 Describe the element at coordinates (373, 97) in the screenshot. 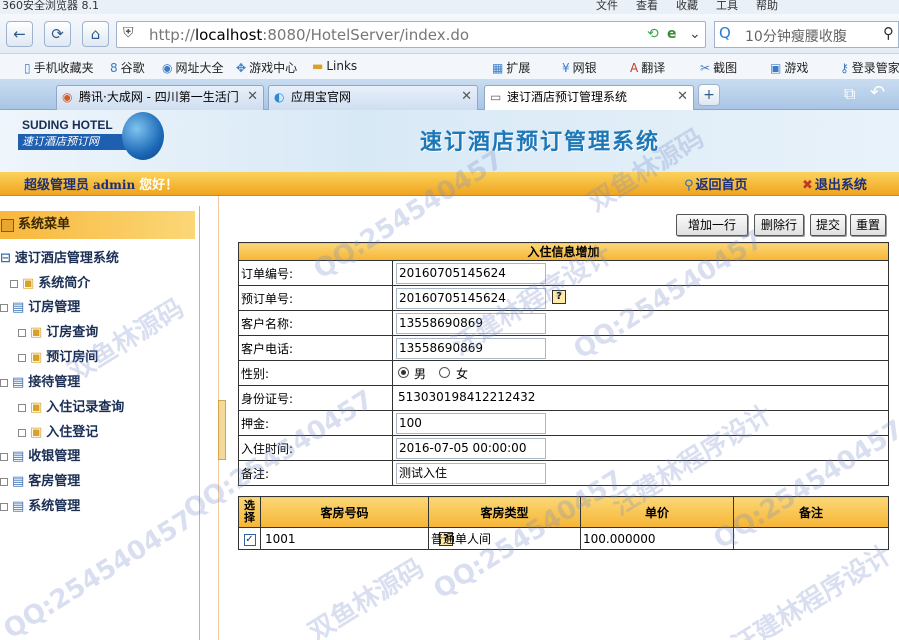

I see `tab-appstore: ◐ 应用宝官网 ✕` at that location.